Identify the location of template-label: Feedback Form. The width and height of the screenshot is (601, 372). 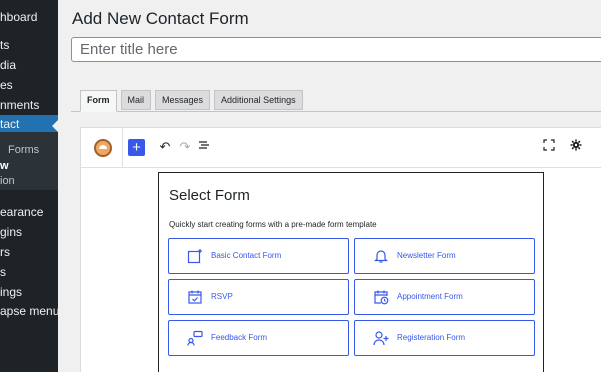
(239, 337).